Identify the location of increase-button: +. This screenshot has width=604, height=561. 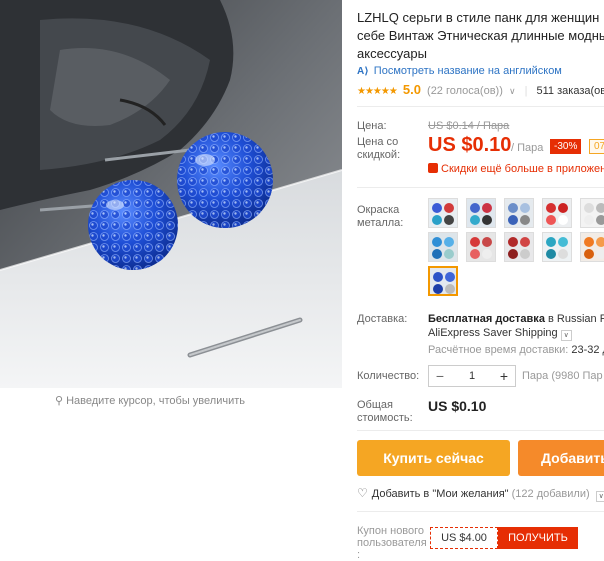
(504, 376).